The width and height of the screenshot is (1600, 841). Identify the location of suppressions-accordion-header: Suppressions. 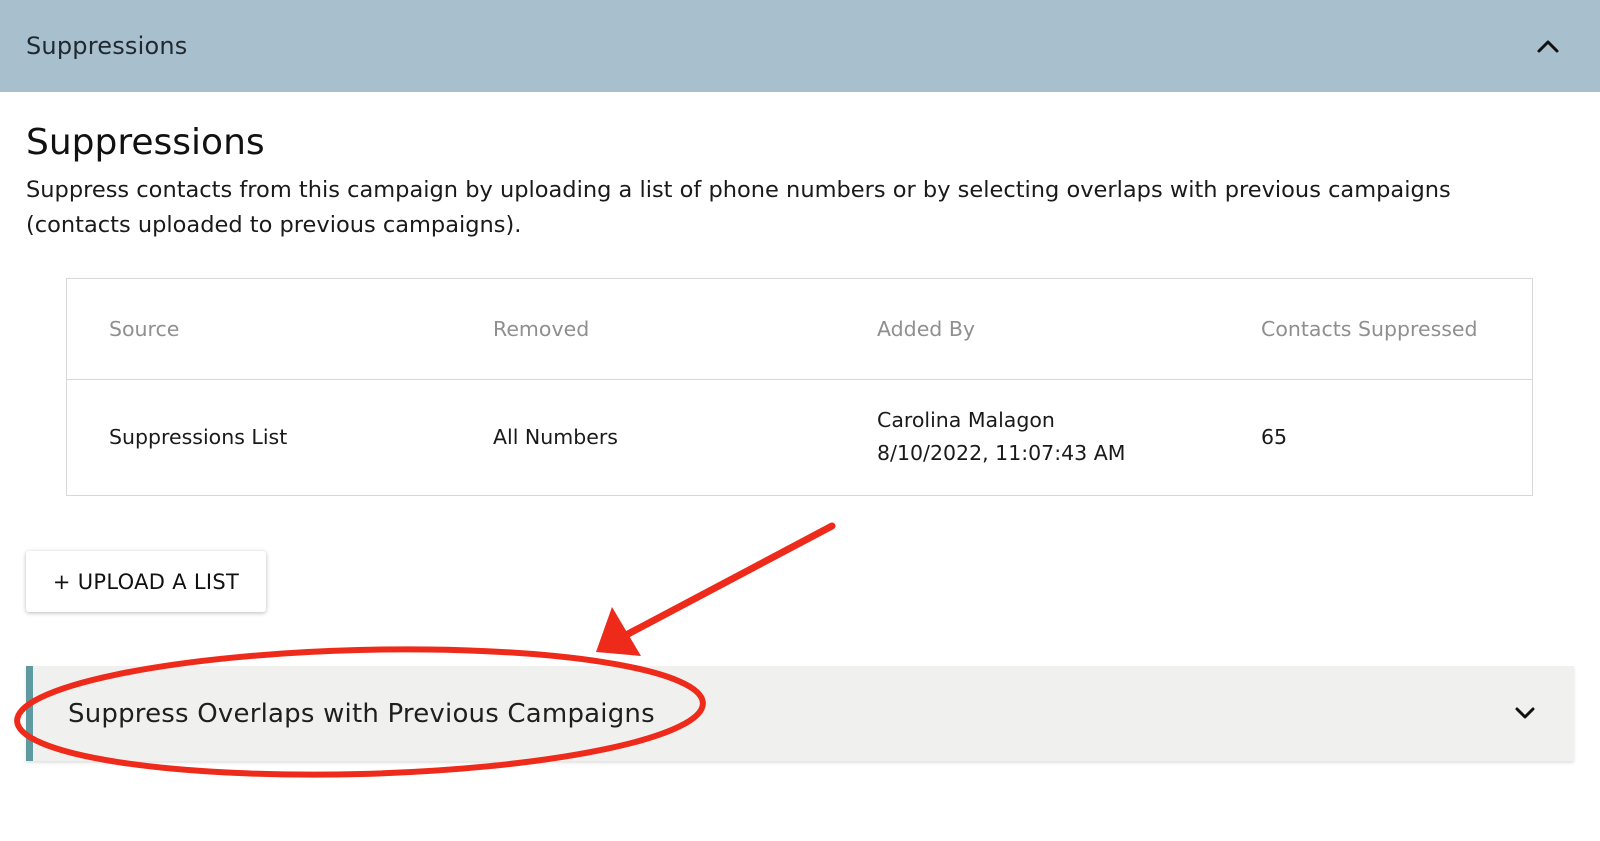
(800, 46).